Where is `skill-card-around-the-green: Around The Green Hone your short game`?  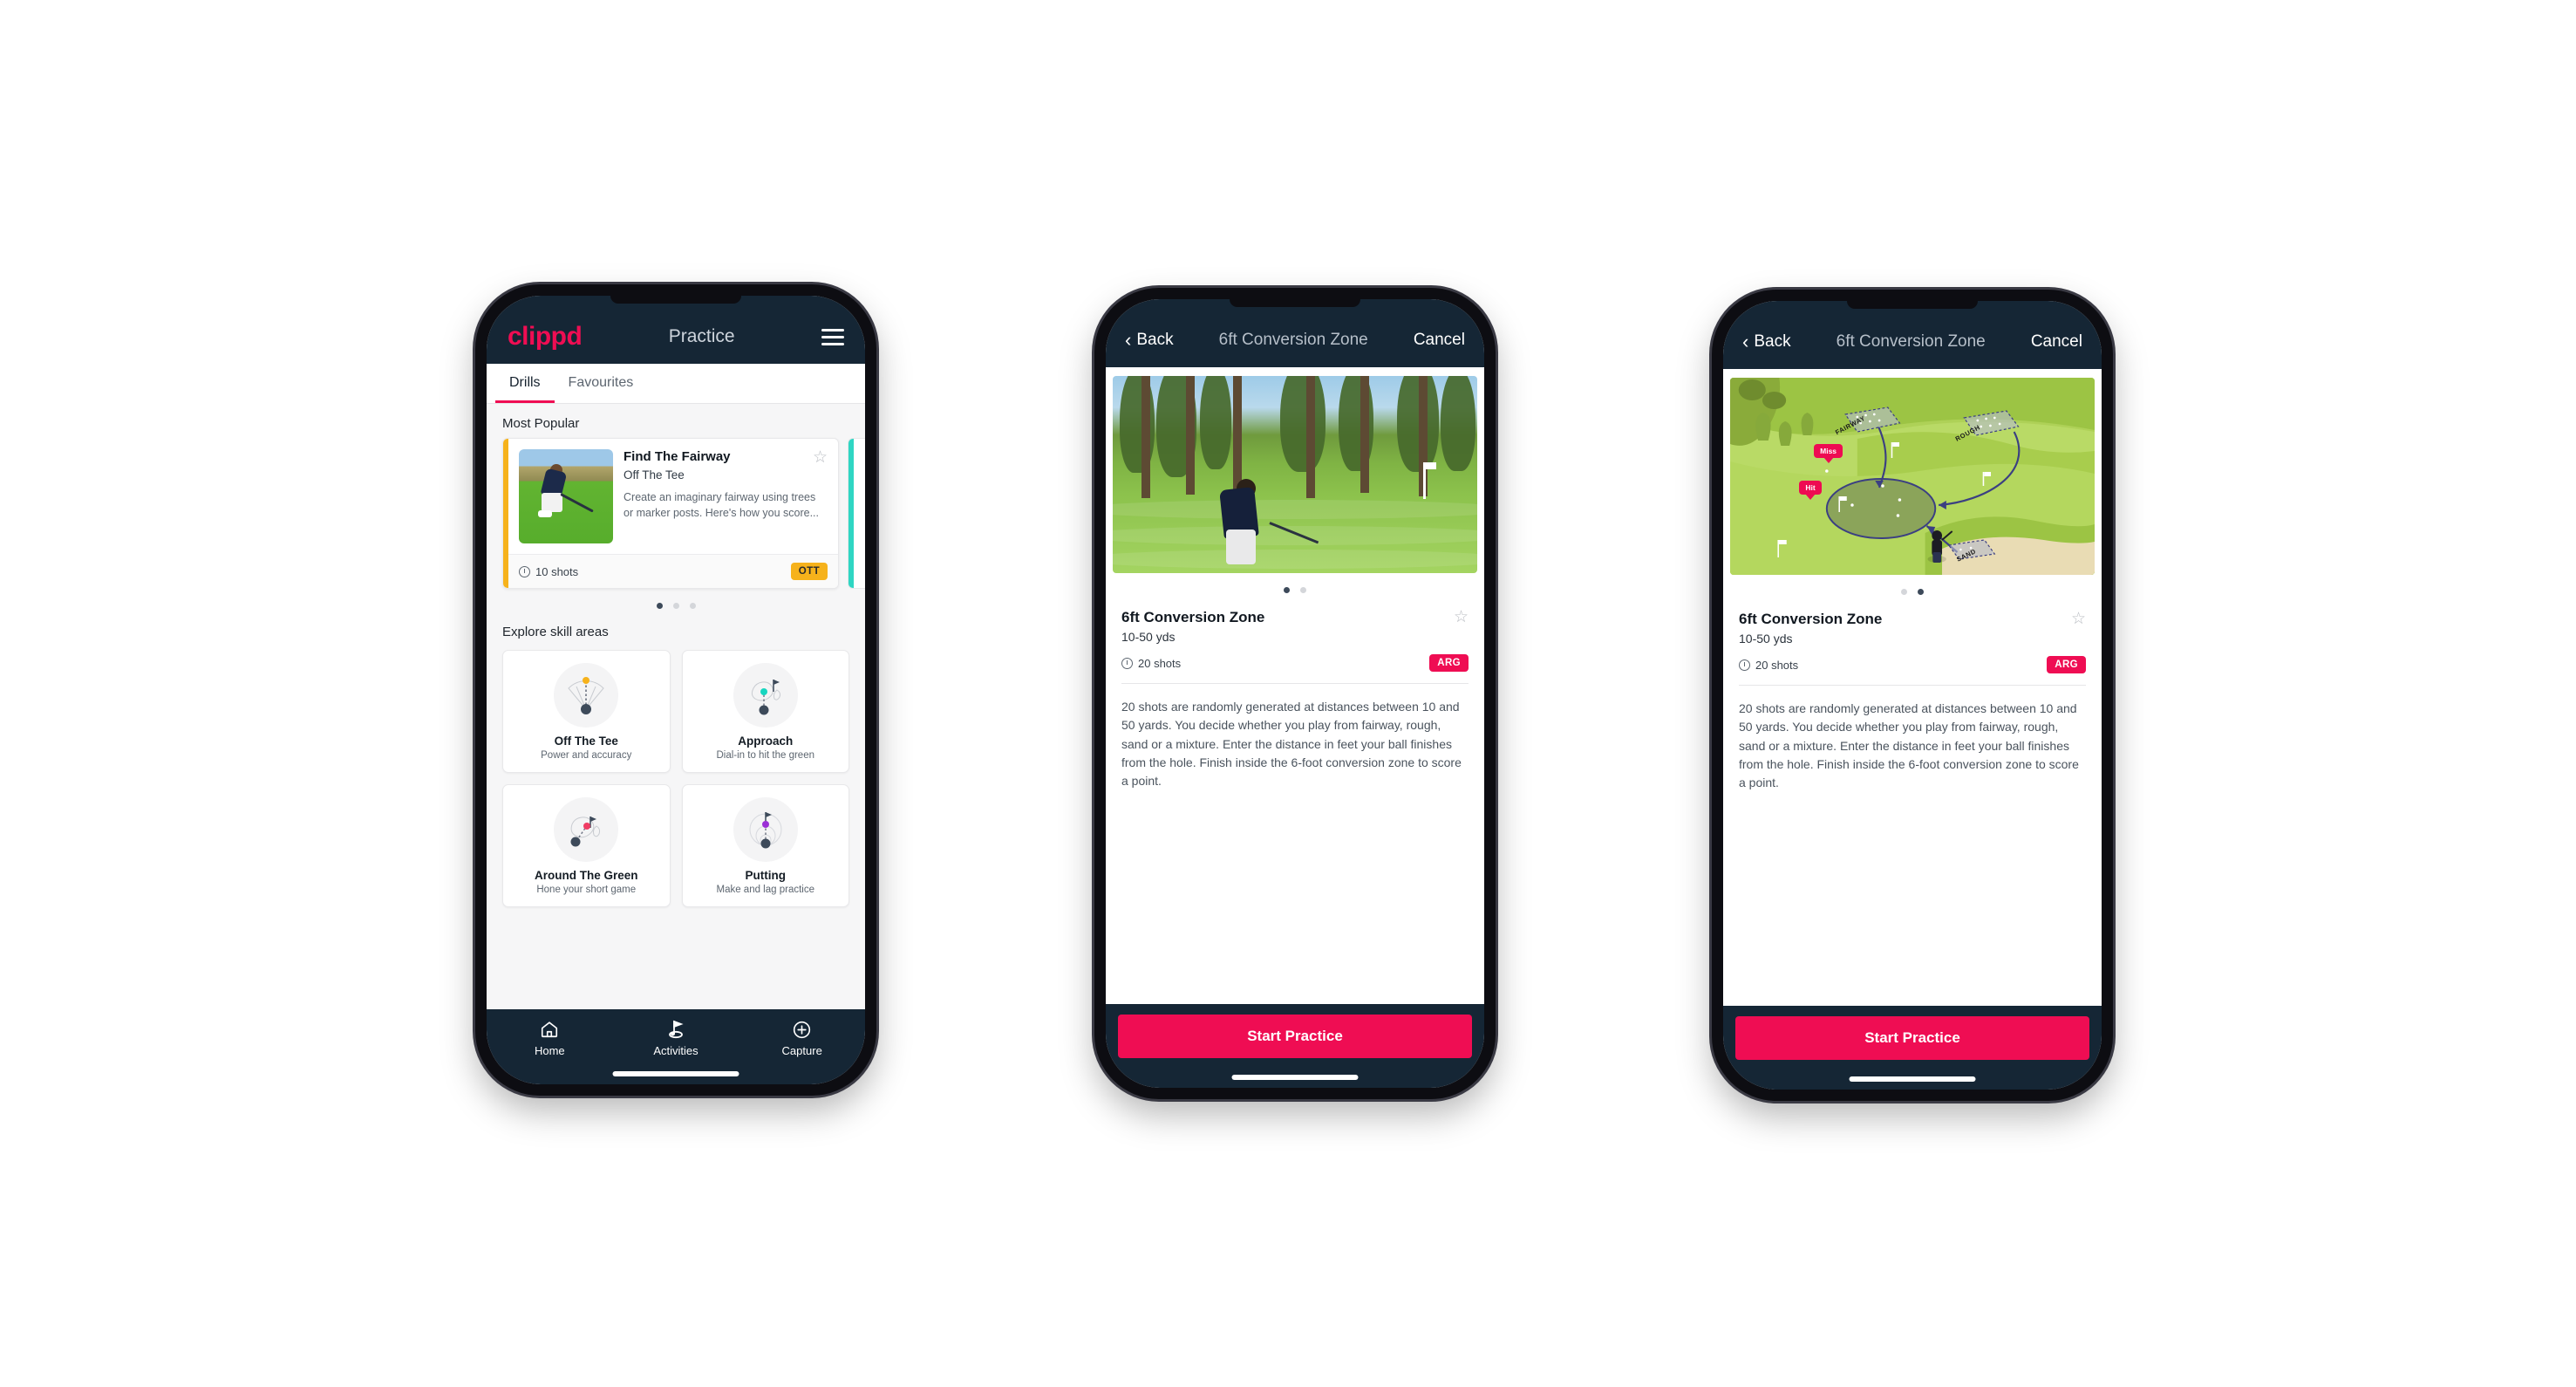 skill-card-around-the-green: Around The Green Hone your short game is located at coordinates (586, 846).